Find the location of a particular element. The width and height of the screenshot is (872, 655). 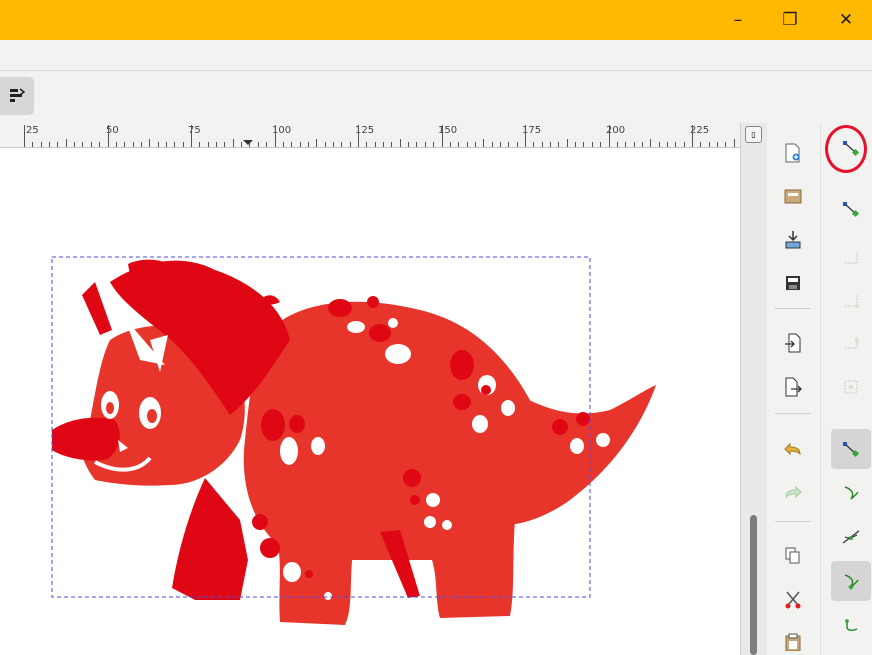

ruler-label: 75 is located at coordinates (194, 130).